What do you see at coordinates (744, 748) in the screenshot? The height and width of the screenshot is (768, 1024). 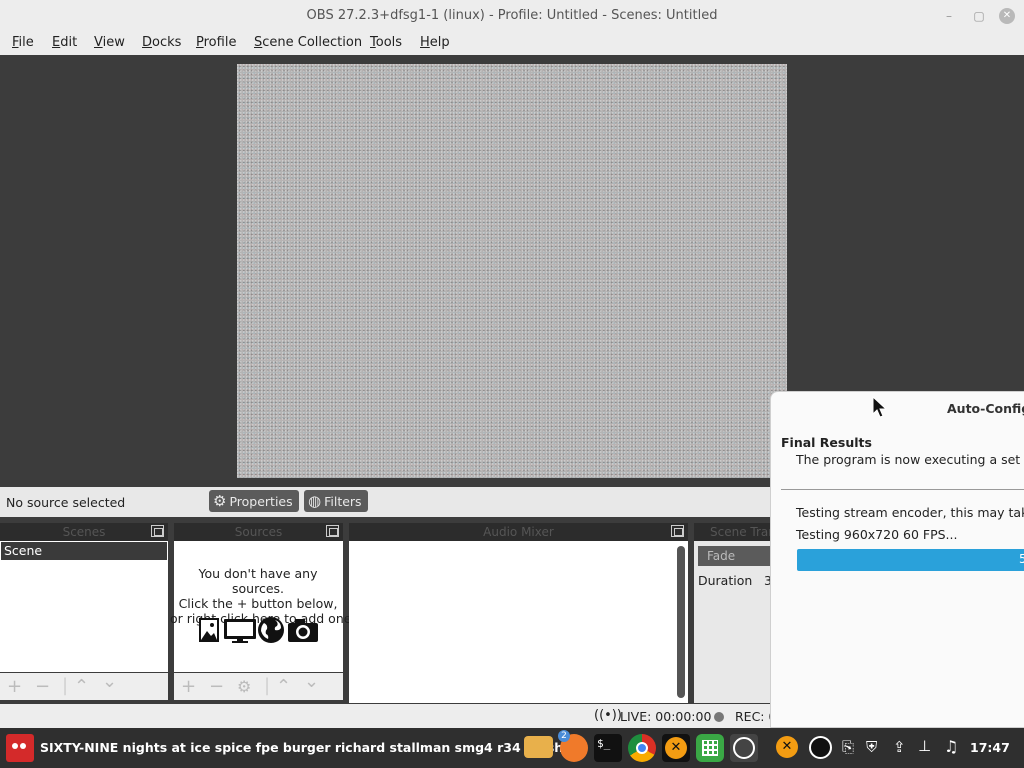 I see `obs-icon` at bounding box center [744, 748].